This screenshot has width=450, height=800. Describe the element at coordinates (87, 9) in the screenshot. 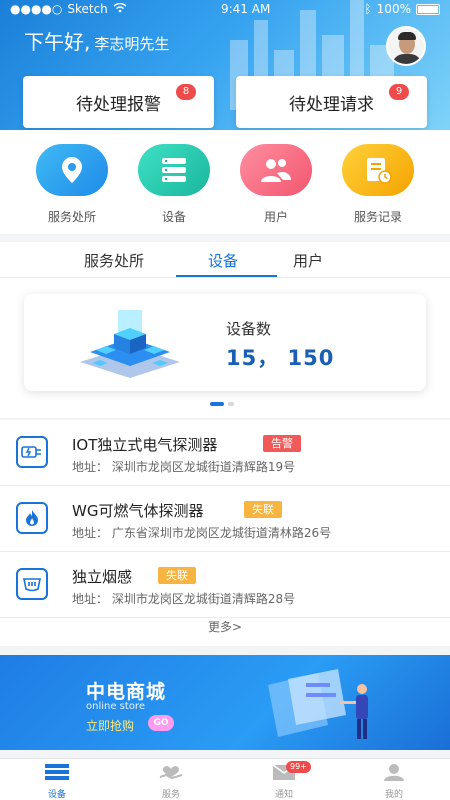

I see `carrier-label: Sketch` at that location.